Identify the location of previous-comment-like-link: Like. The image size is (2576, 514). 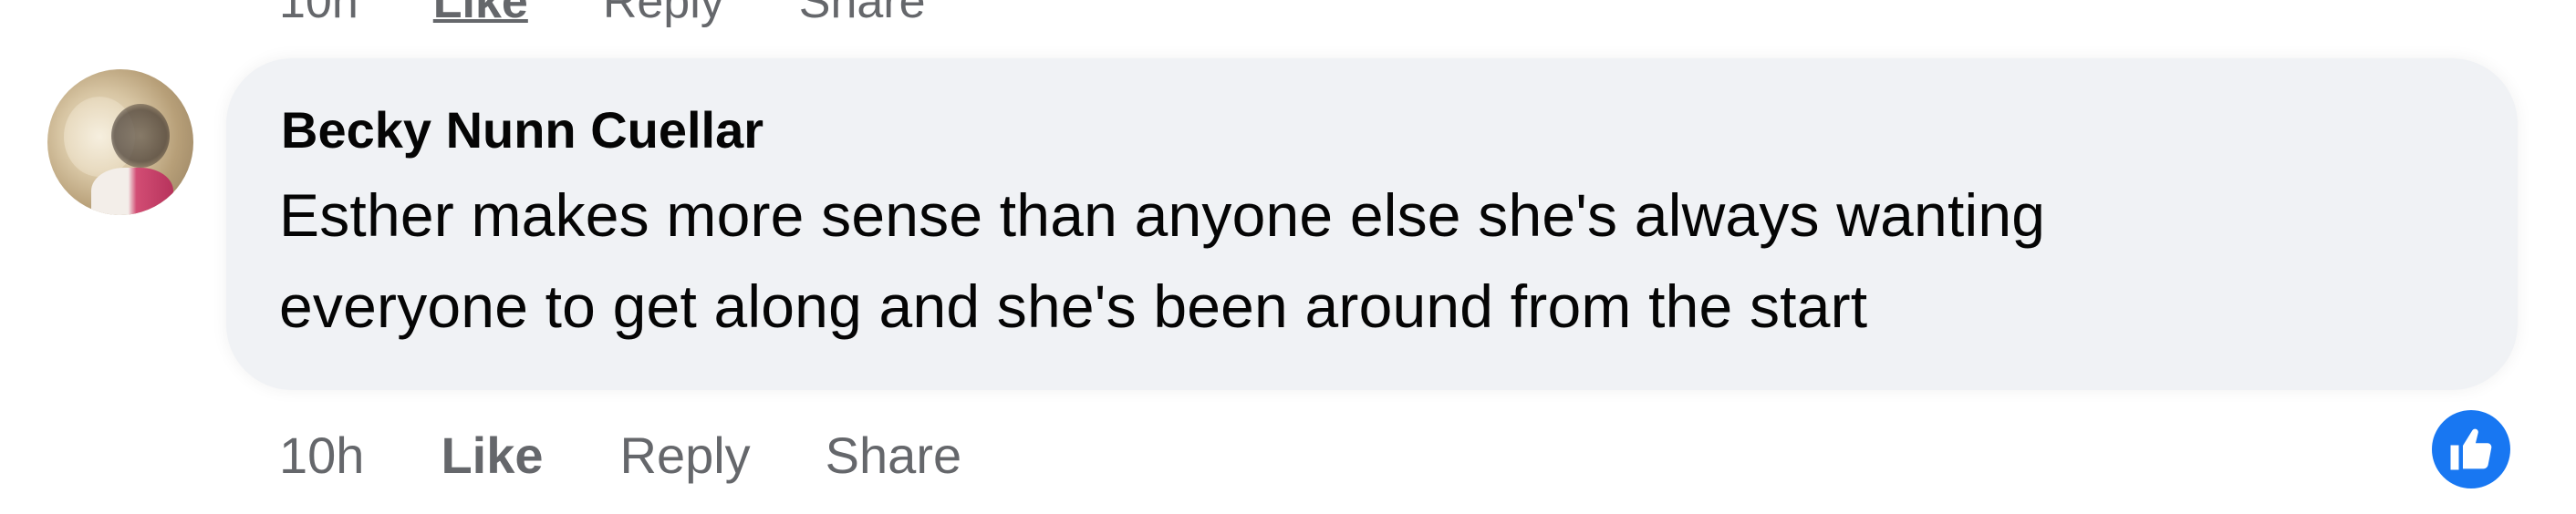
(481, 15).